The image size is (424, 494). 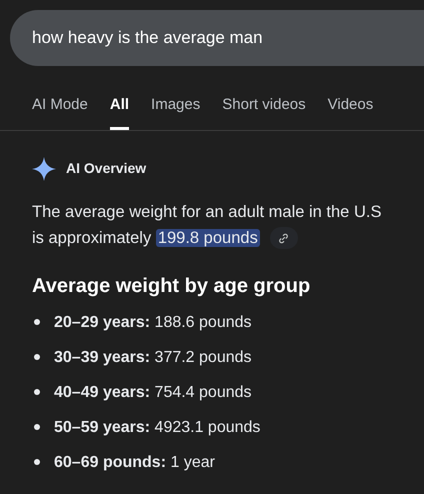 I want to click on tab: Videos, so click(x=351, y=112).